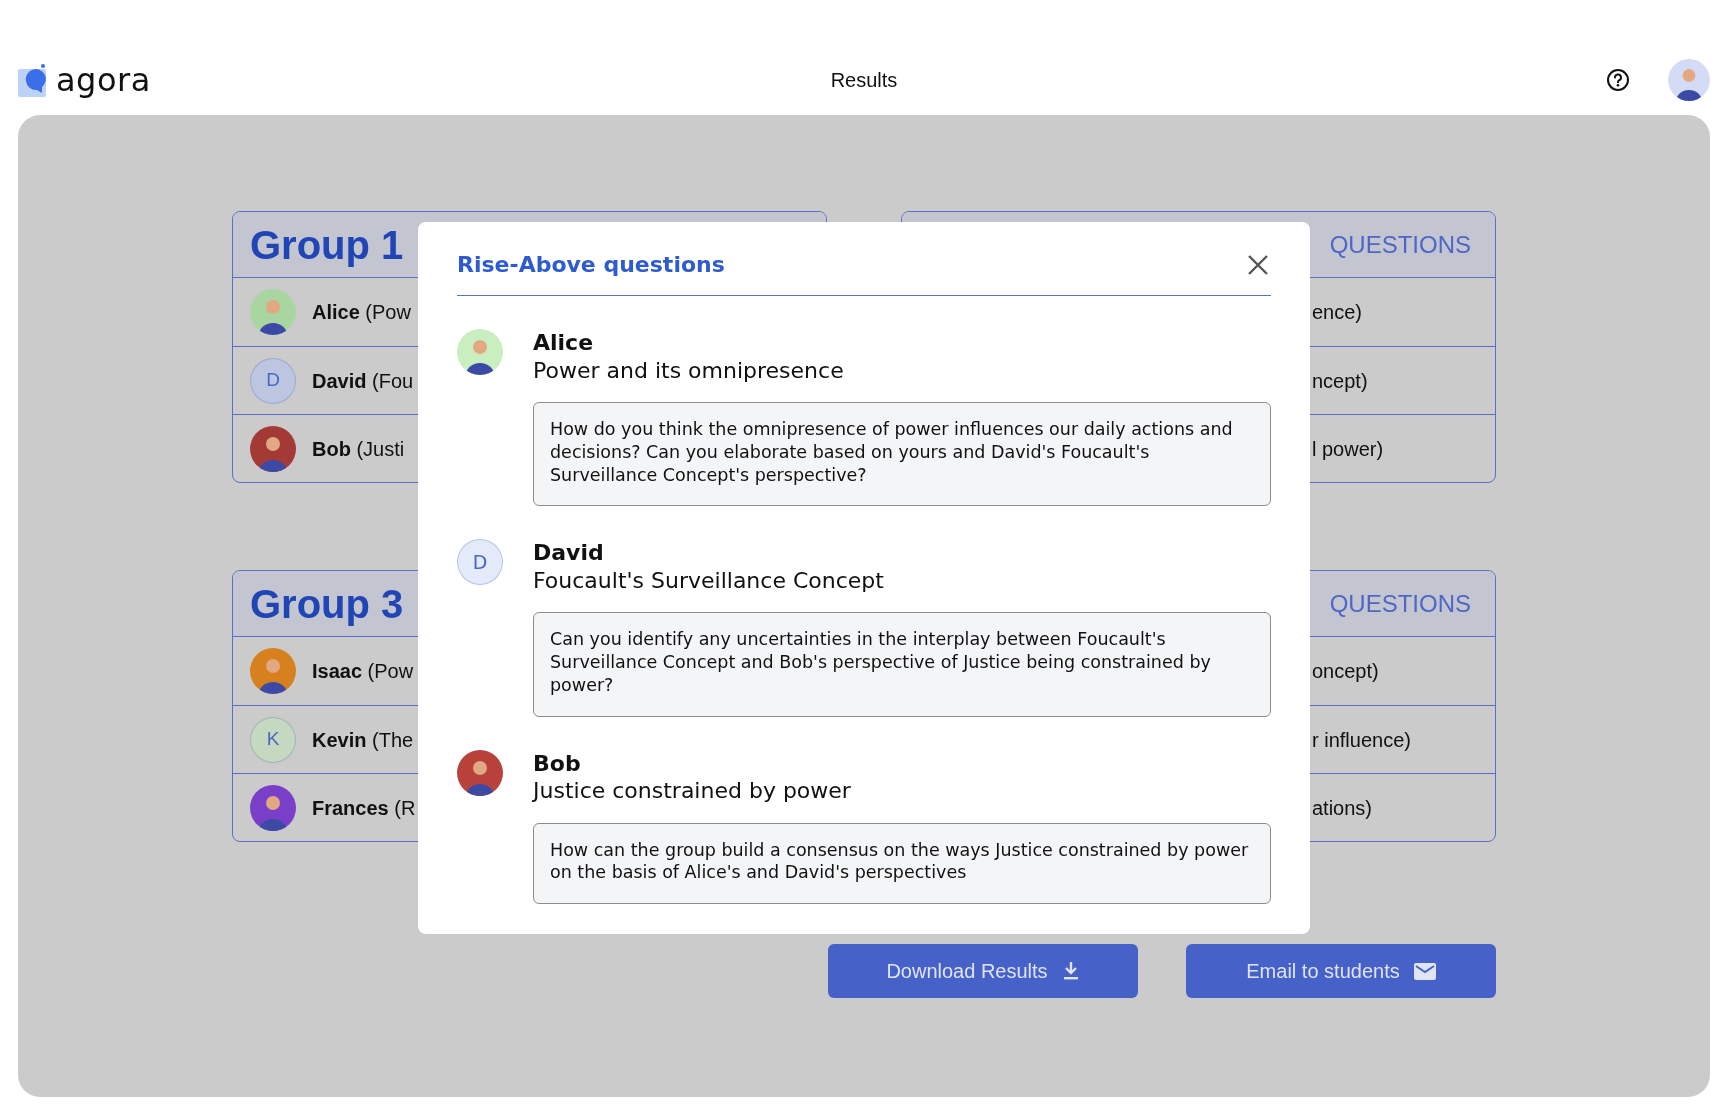 This screenshot has width=1728, height=1117. Describe the element at coordinates (363, 671) in the screenshot. I see `member-label: Isaac (Pow` at that location.